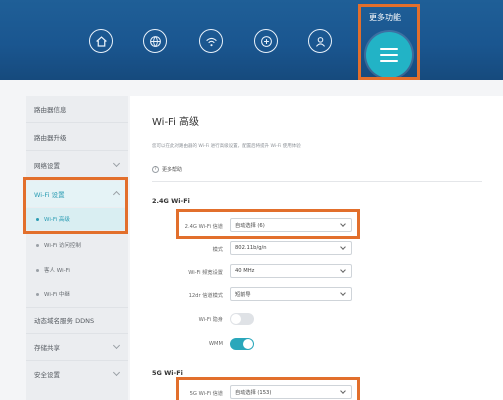  Describe the element at coordinates (291, 271) in the screenshot. I see `select-2g-bandwidth: 40 MHz` at that location.